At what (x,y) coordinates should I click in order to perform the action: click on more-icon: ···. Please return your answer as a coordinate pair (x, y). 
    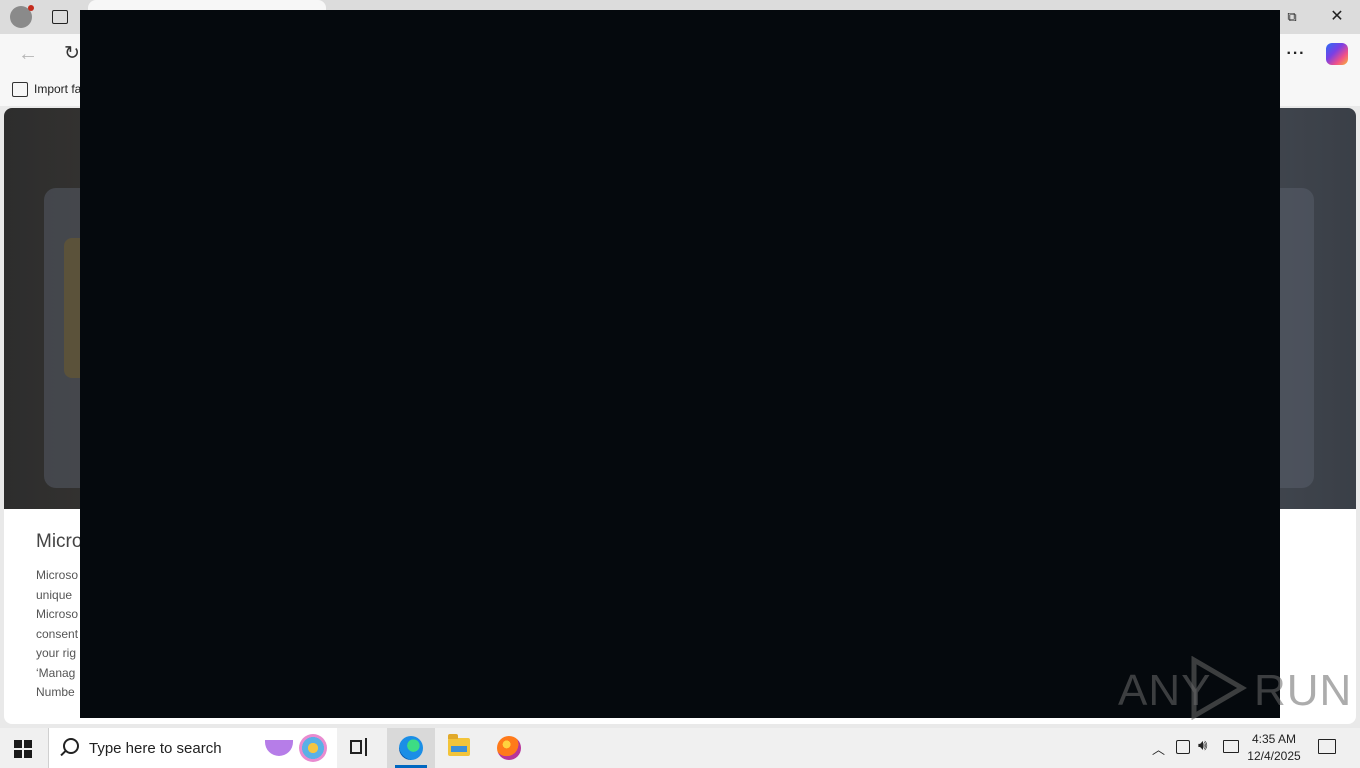
    Looking at the image, I should click on (1296, 54).